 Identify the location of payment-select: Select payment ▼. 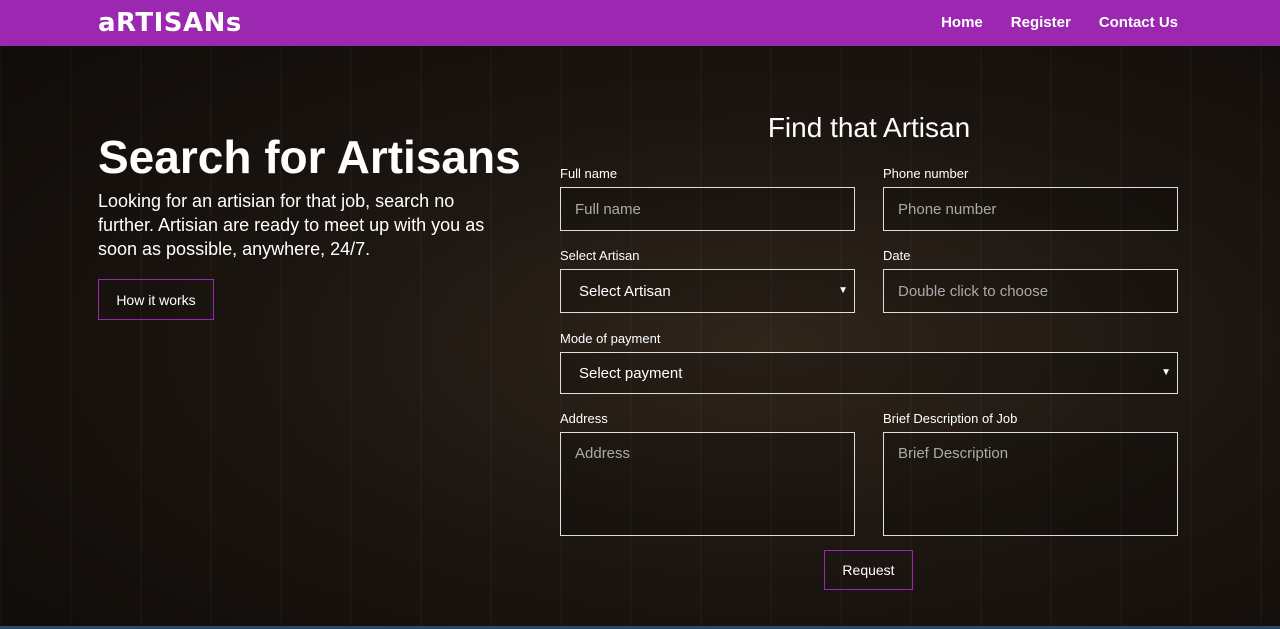
(869, 373).